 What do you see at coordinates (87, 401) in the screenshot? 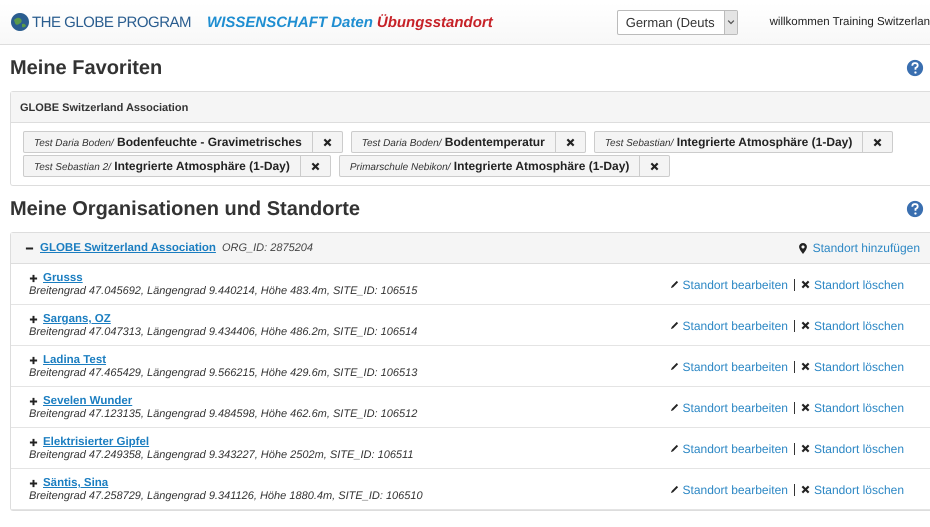
I see `site-link: Sevelen Wunder` at bounding box center [87, 401].